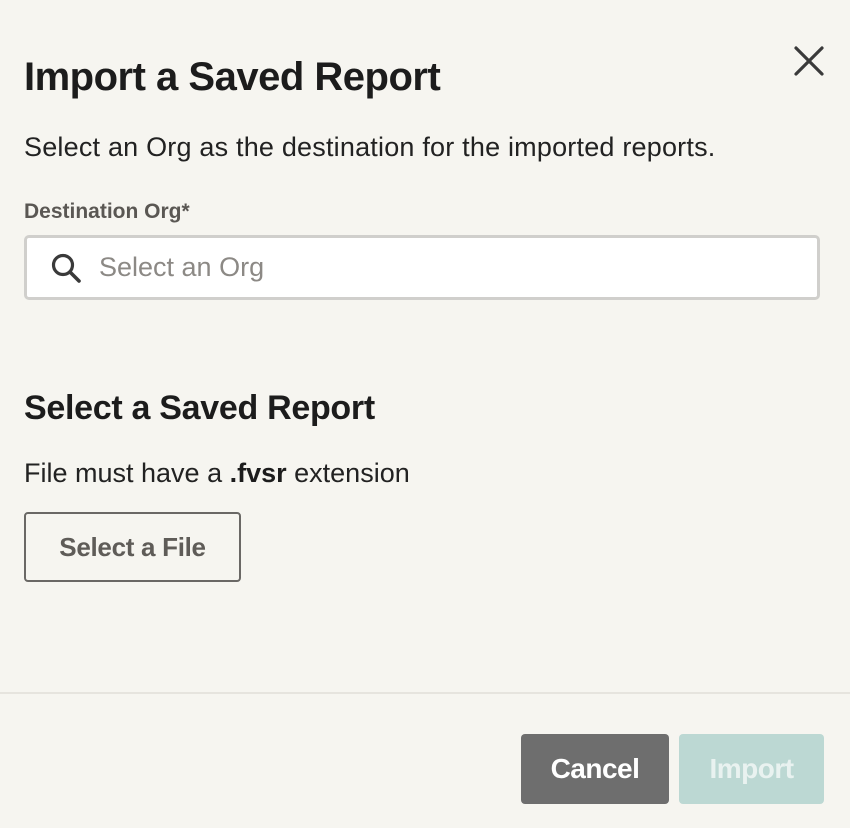  Describe the element at coordinates (107, 211) in the screenshot. I see `destination-org-label: Destination Org*` at that location.